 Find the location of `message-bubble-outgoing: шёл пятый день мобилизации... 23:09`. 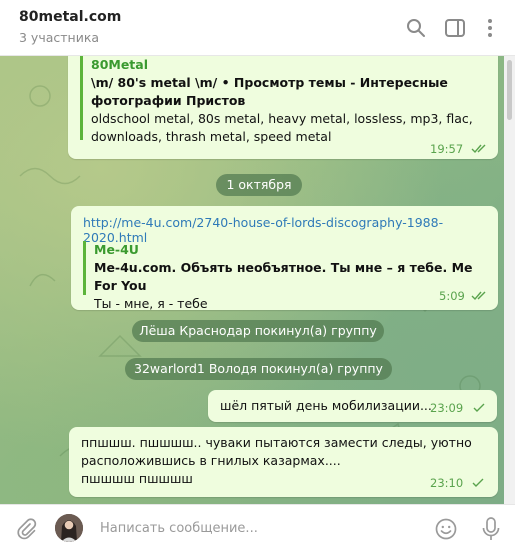

message-bubble-outgoing: шёл пятый день мобилизации... 23:09 is located at coordinates (352, 406).